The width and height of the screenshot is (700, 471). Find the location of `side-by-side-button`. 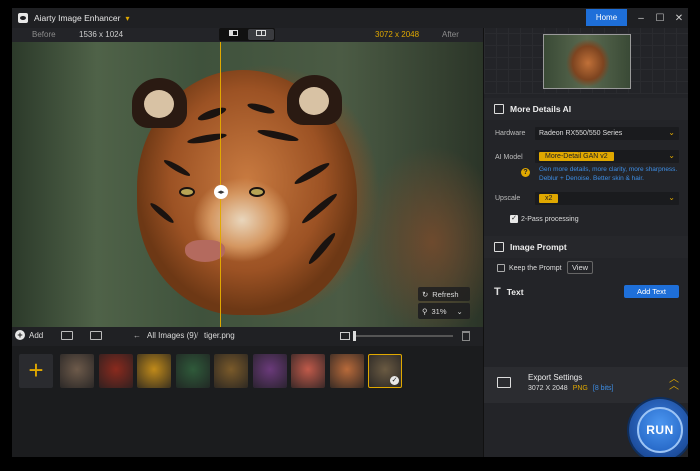

side-by-side-button is located at coordinates (261, 34).